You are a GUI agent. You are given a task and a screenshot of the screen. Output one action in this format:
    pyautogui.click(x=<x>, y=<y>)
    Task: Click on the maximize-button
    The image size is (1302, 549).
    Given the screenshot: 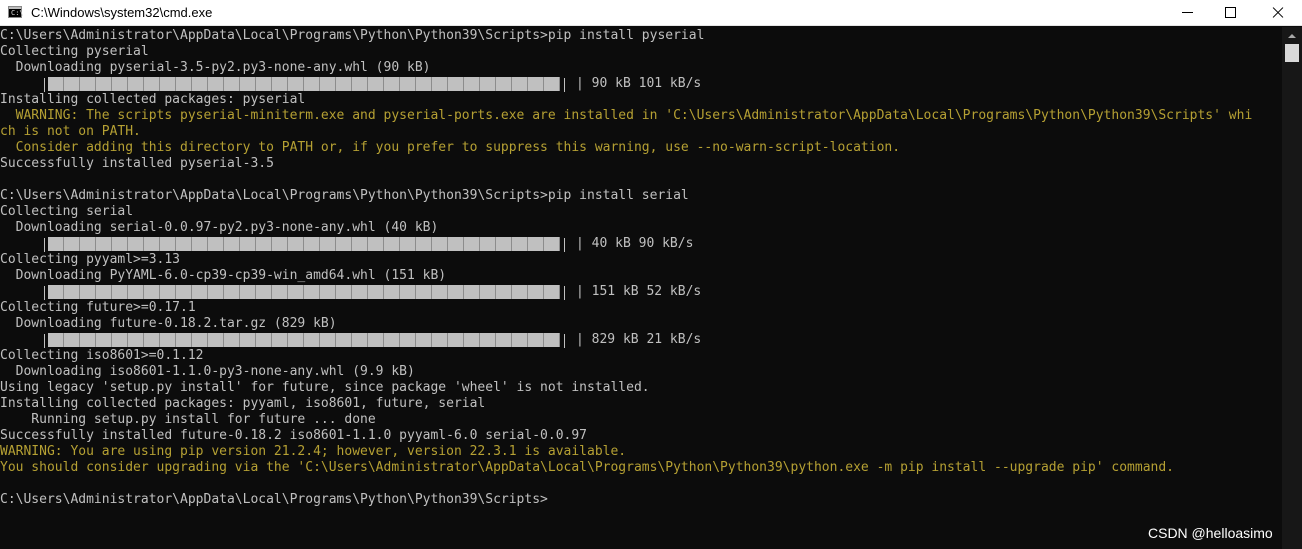 What is the action you would take?
    pyautogui.click(x=1231, y=13)
    